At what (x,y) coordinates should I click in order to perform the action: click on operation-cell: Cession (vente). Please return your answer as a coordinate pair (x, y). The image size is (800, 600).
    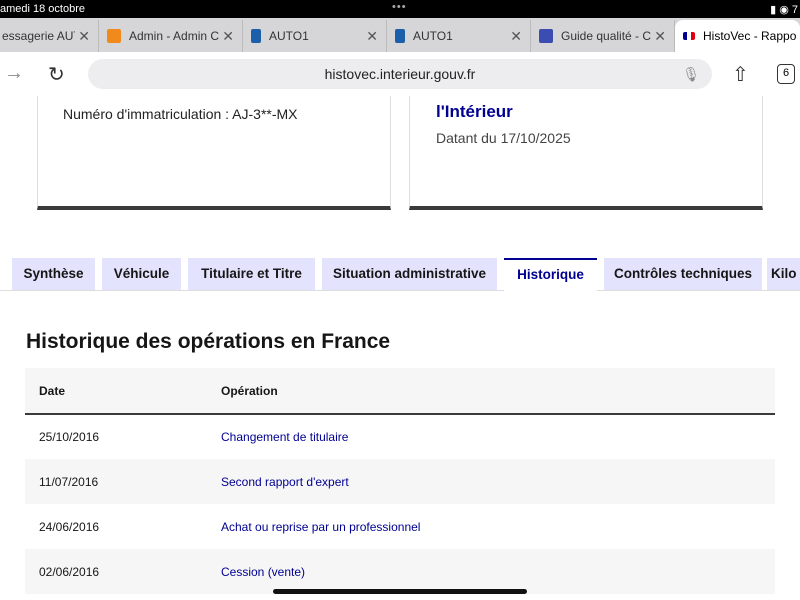
    Looking at the image, I should click on (498, 571).